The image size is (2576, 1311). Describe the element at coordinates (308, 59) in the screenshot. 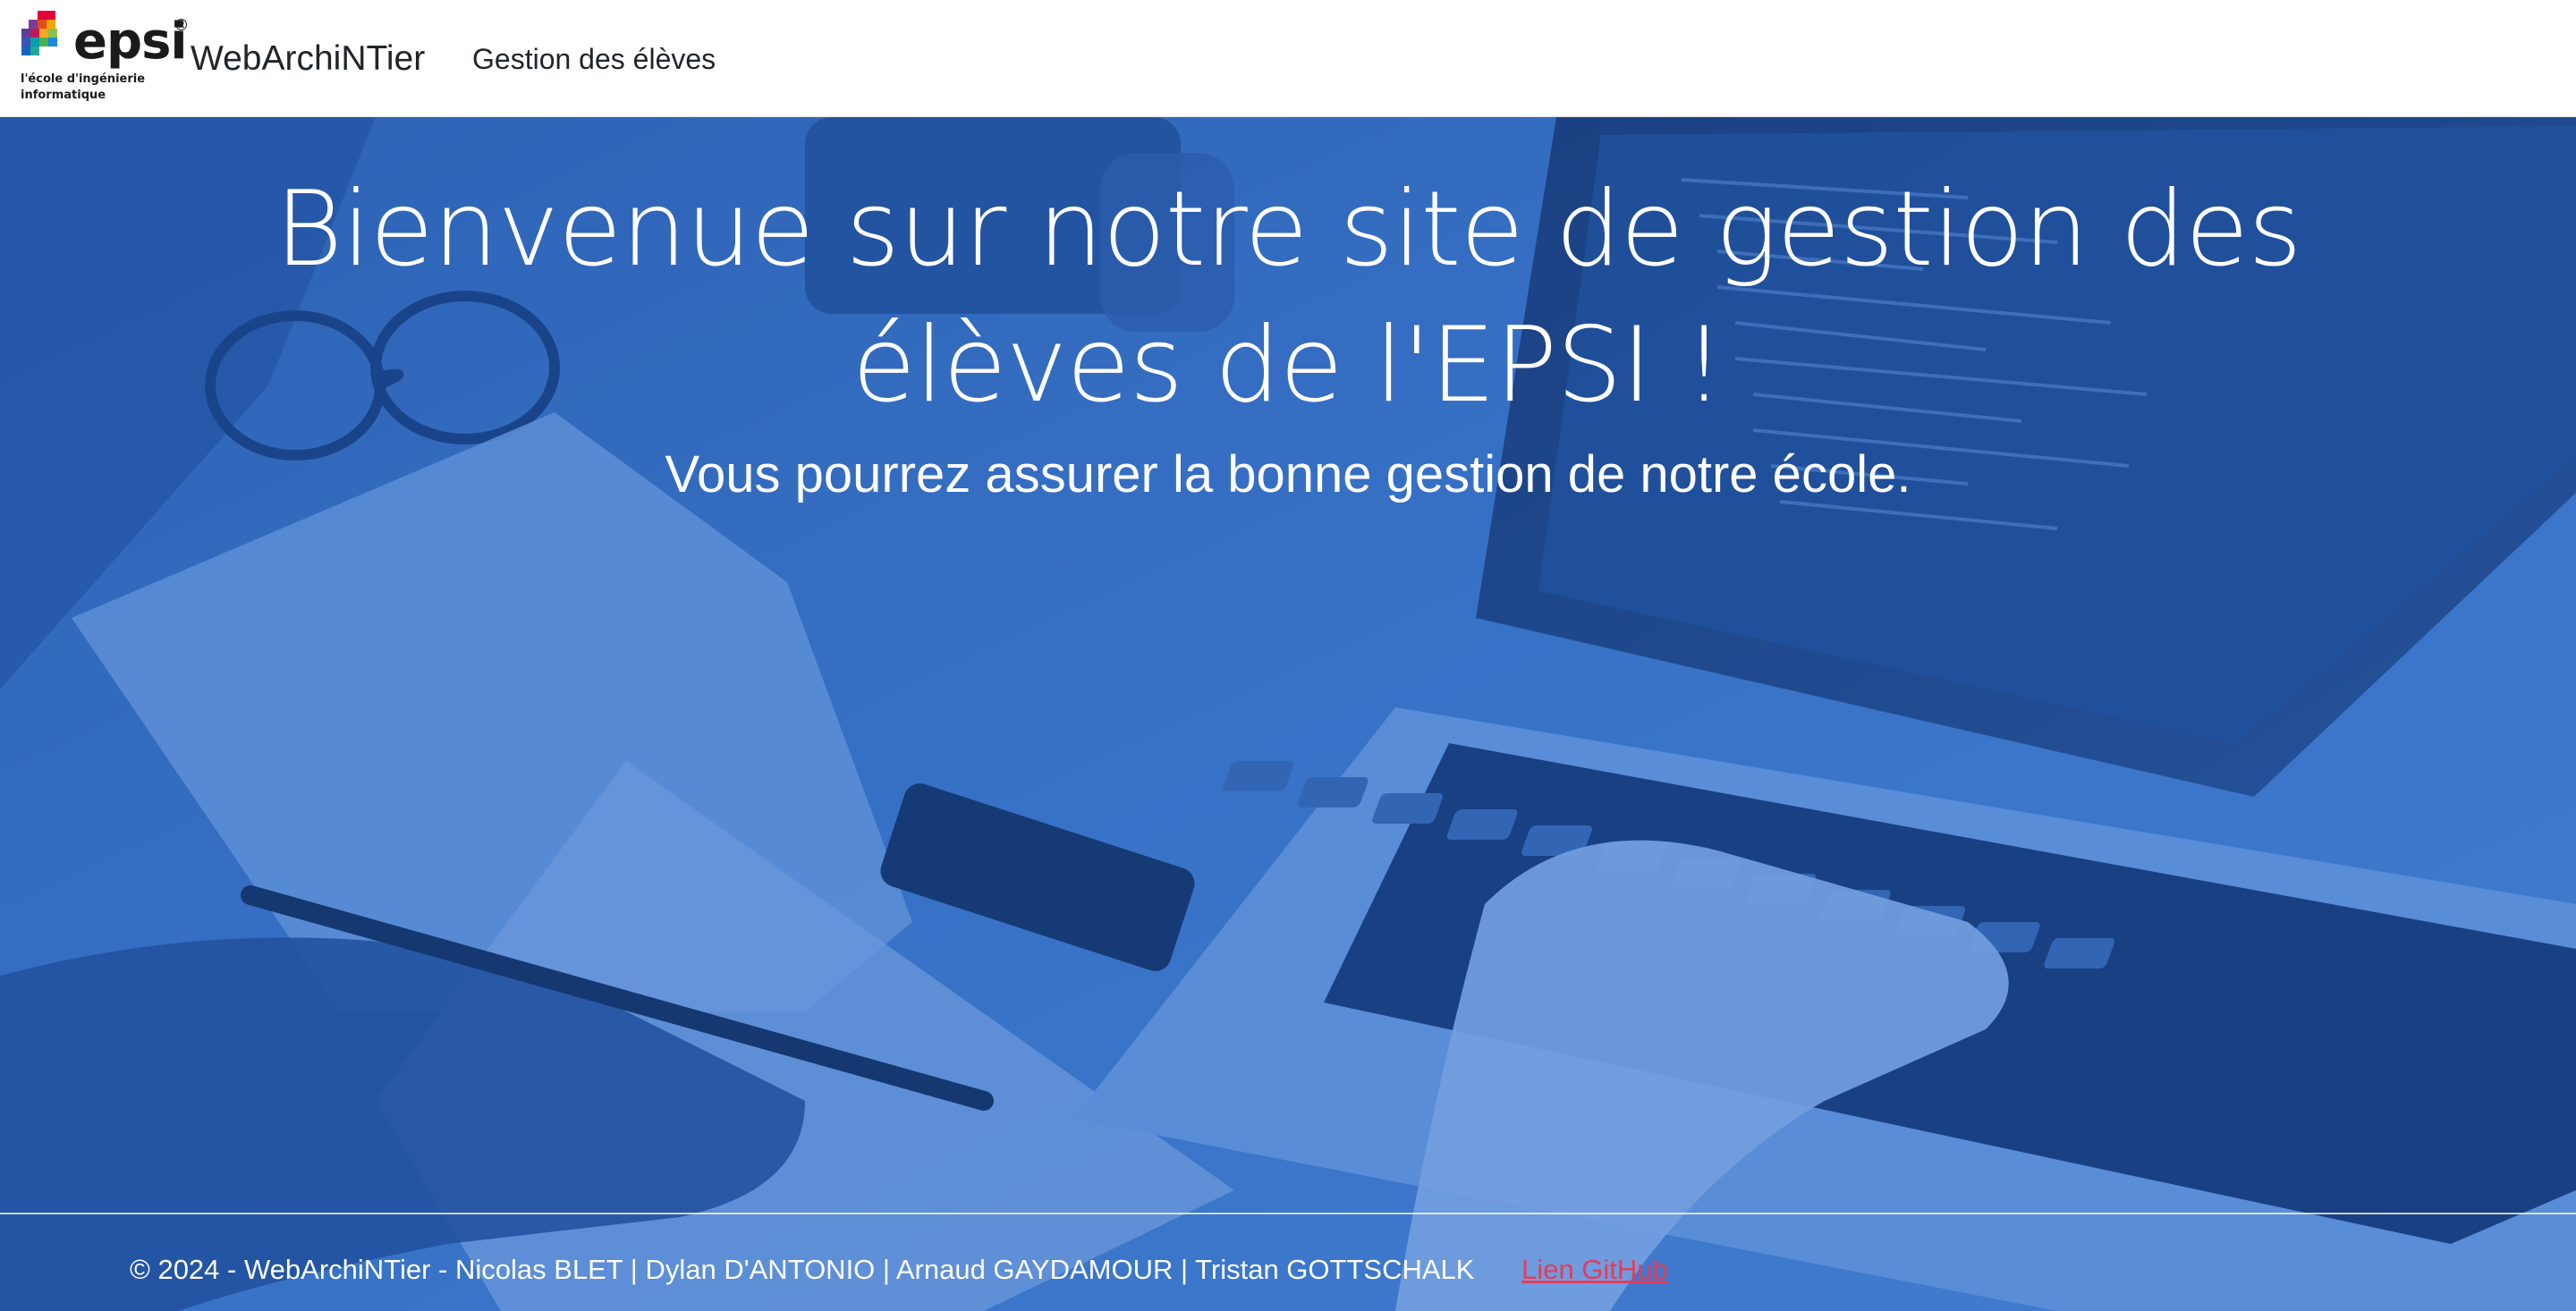

I see `navbar-brand: WebArchiNTier` at that location.